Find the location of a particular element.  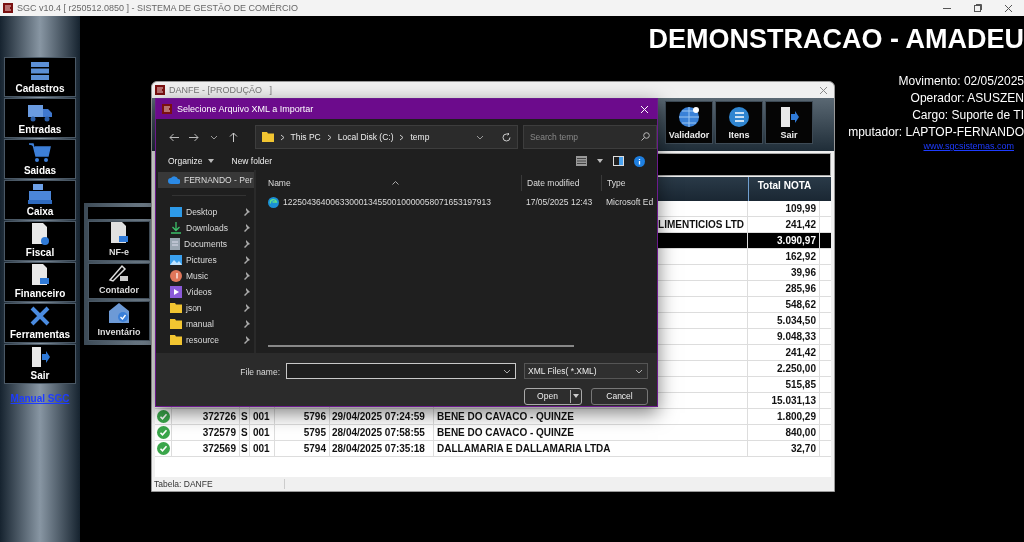

table-cell: 285,96 is located at coordinates (800, 288).